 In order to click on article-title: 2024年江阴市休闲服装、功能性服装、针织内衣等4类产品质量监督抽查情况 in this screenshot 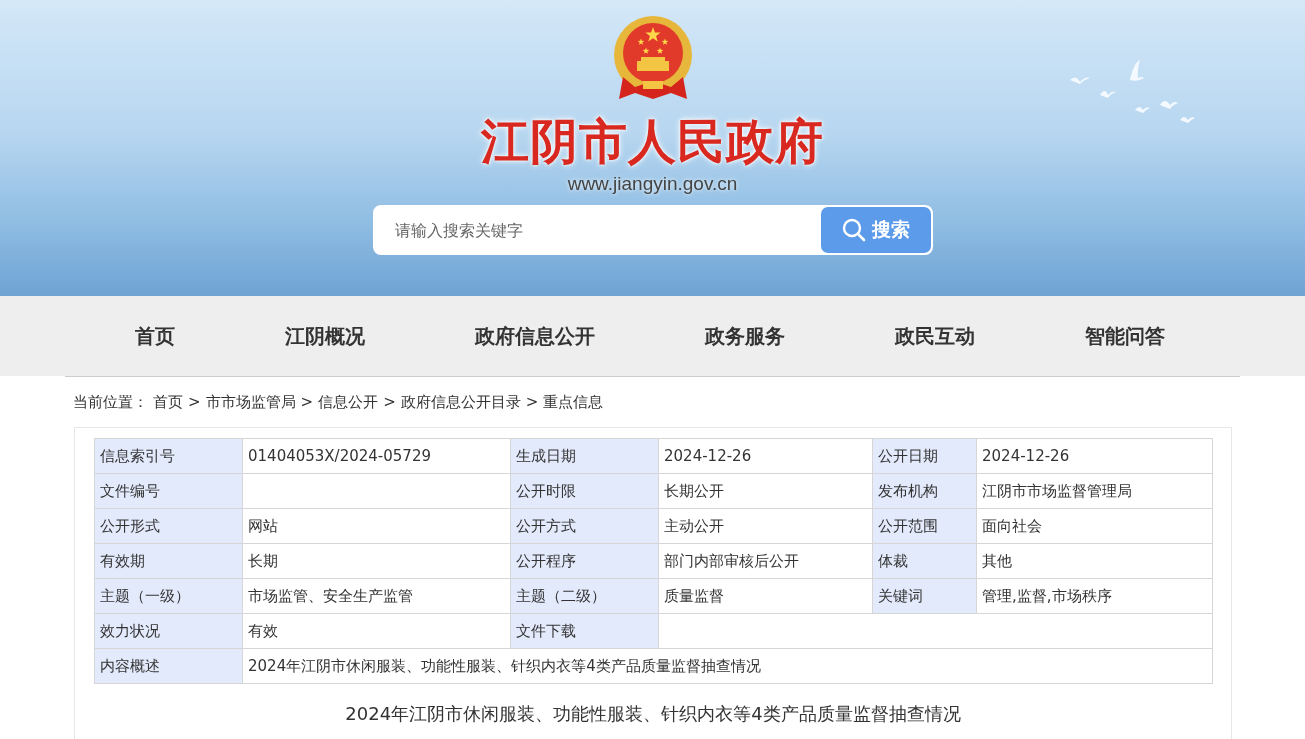, I will do `click(653, 714)`.